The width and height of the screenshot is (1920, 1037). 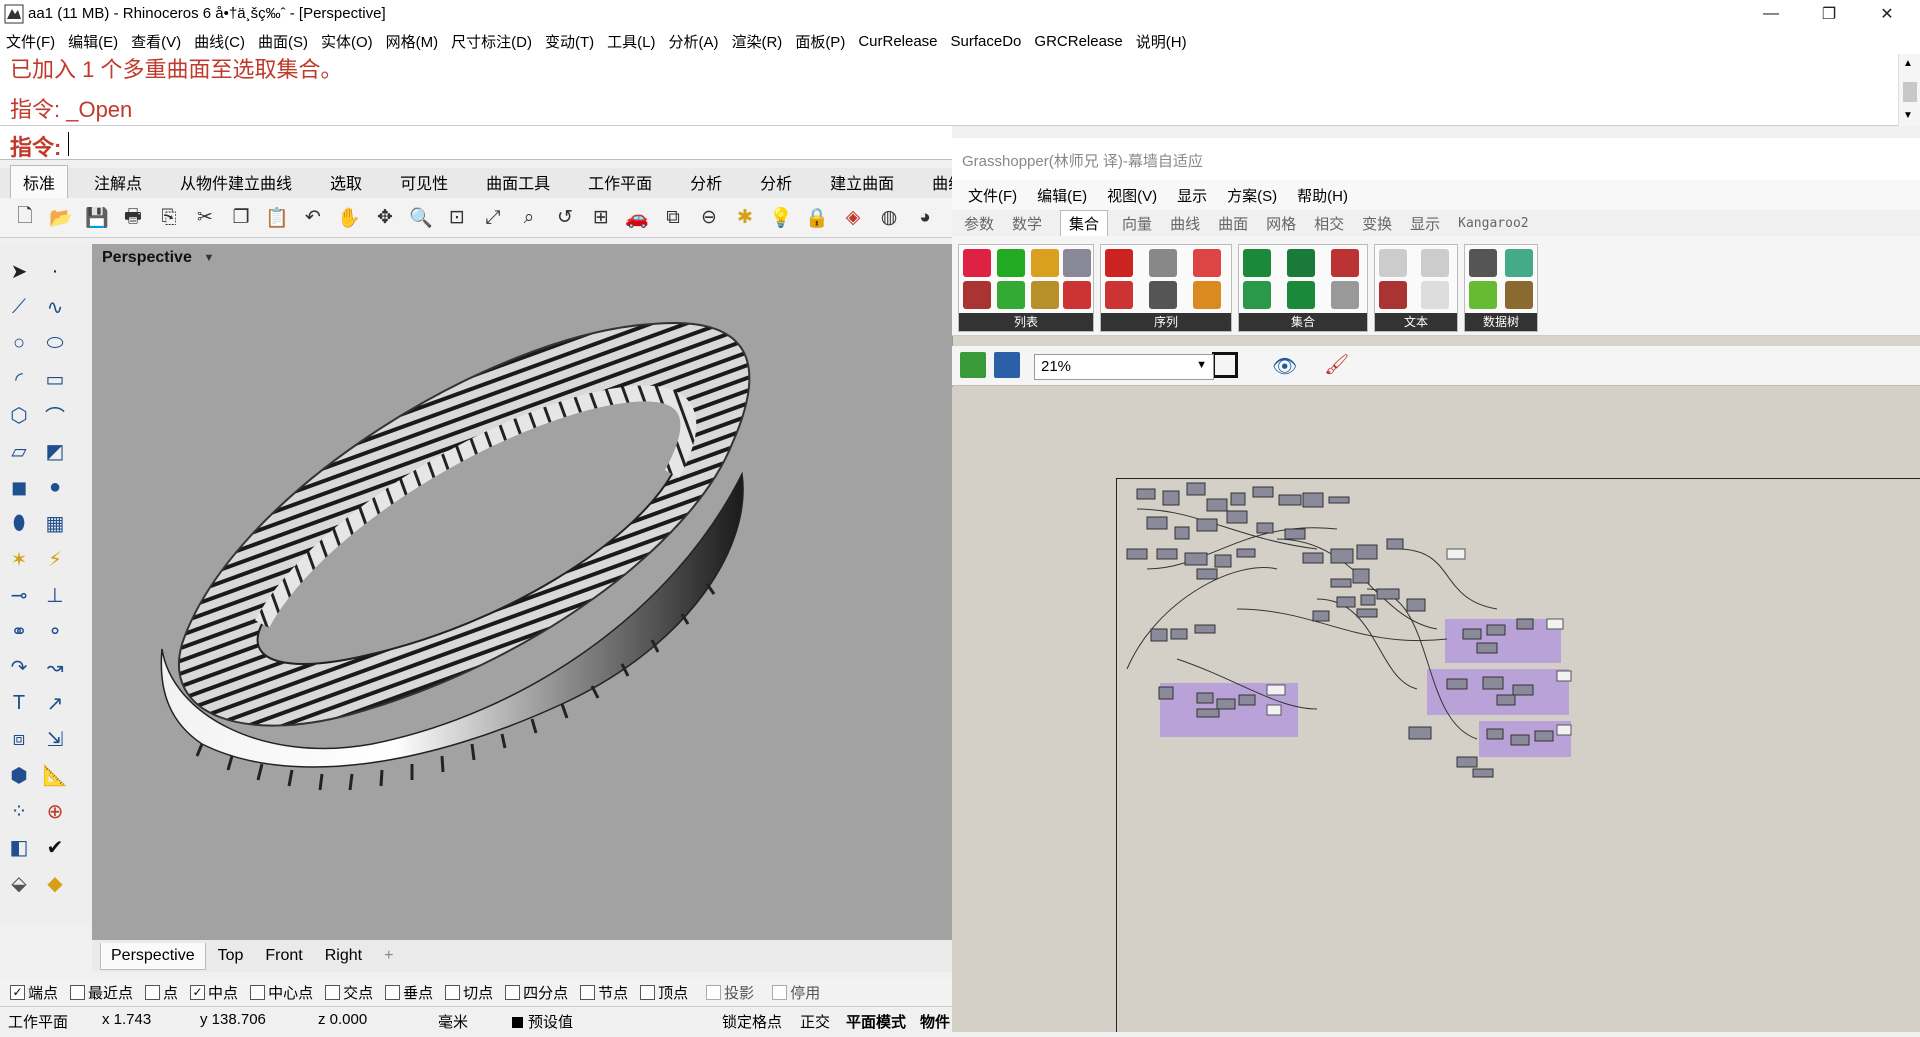 What do you see at coordinates (853, 218) in the screenshot?
I see `material-icon: ◈` at bounding box center [853, 218].